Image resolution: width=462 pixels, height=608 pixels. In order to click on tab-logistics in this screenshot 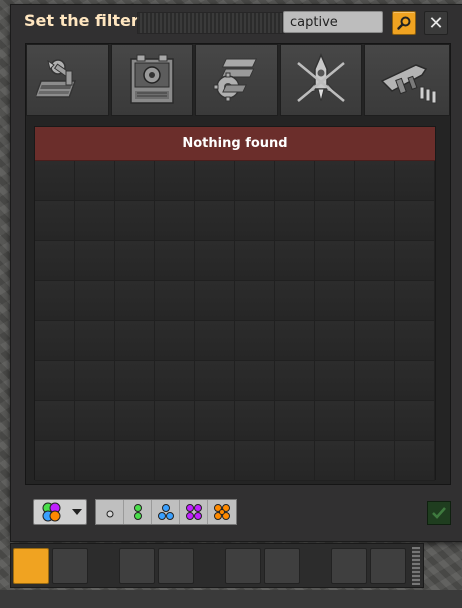, I will do `click(67, 80)`.